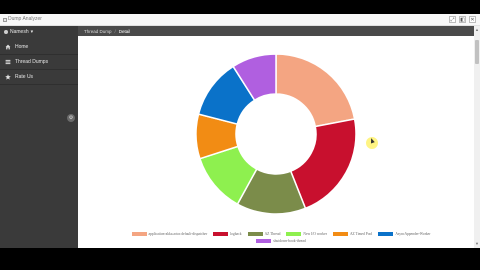  What do you see at coordinates (71, 118) in the screenshot?
I see `settings-icon: ⚙` at bounding box center [71, 118].